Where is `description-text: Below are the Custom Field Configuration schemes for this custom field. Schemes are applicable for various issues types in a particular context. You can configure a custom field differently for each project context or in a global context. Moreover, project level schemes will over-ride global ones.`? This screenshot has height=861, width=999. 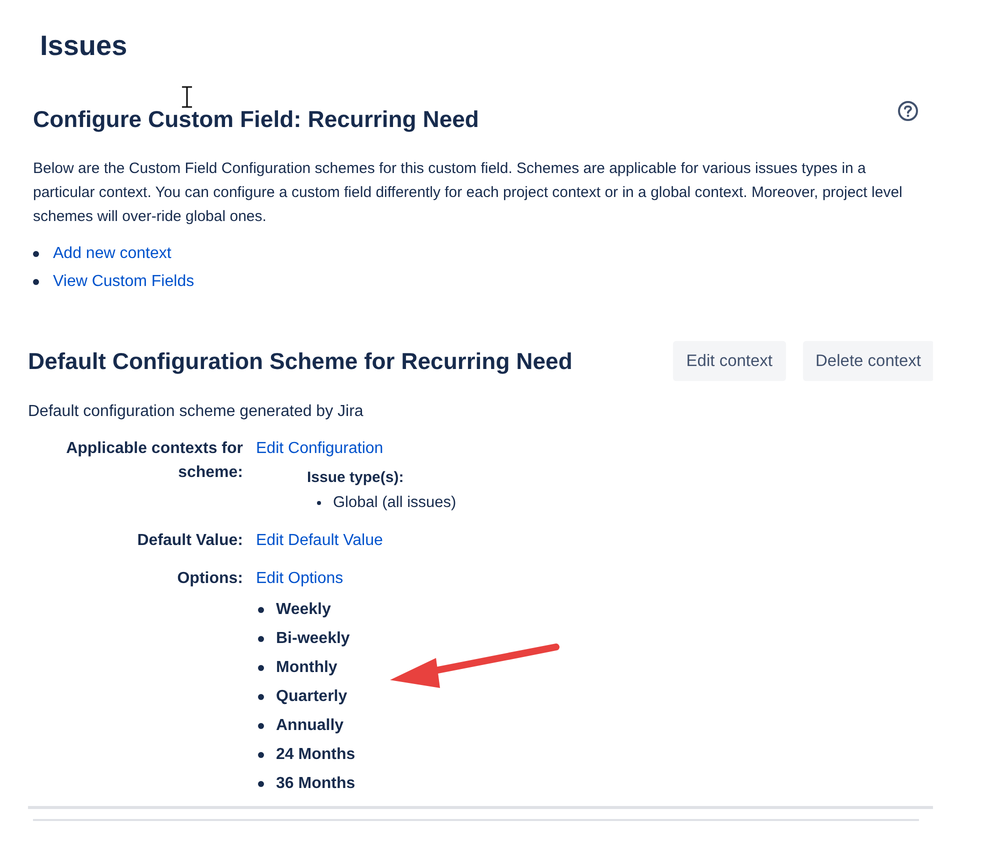 description-text: Below are the Custom Field Configuration schemes for this custom field. Schemes are applicable for various issues types in a particular context. You can configure a custom field differently for each project context or in a global context. Moreover, project level schemes will over-ride global ones. is located at coordinates (468, 193).